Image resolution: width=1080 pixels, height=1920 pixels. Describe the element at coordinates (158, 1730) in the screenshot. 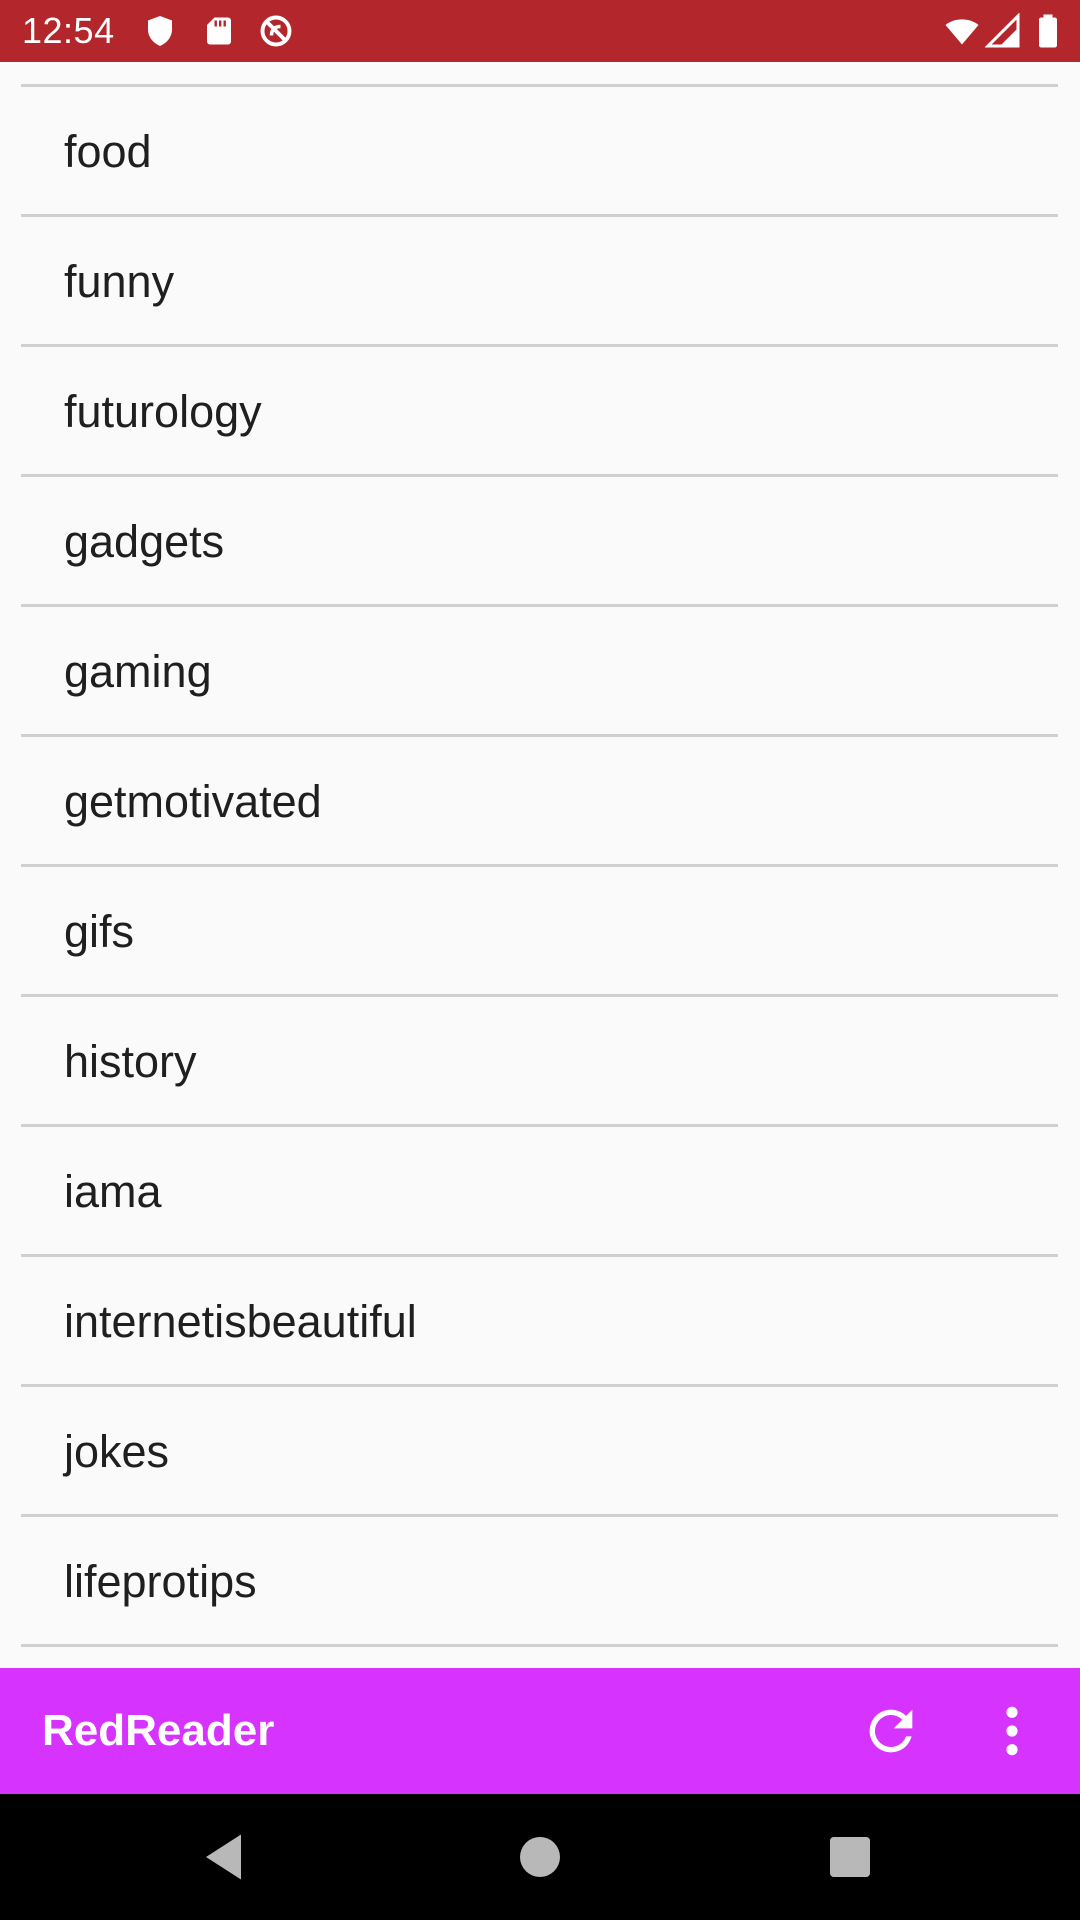

I see `app-title: RedReader` at that location.